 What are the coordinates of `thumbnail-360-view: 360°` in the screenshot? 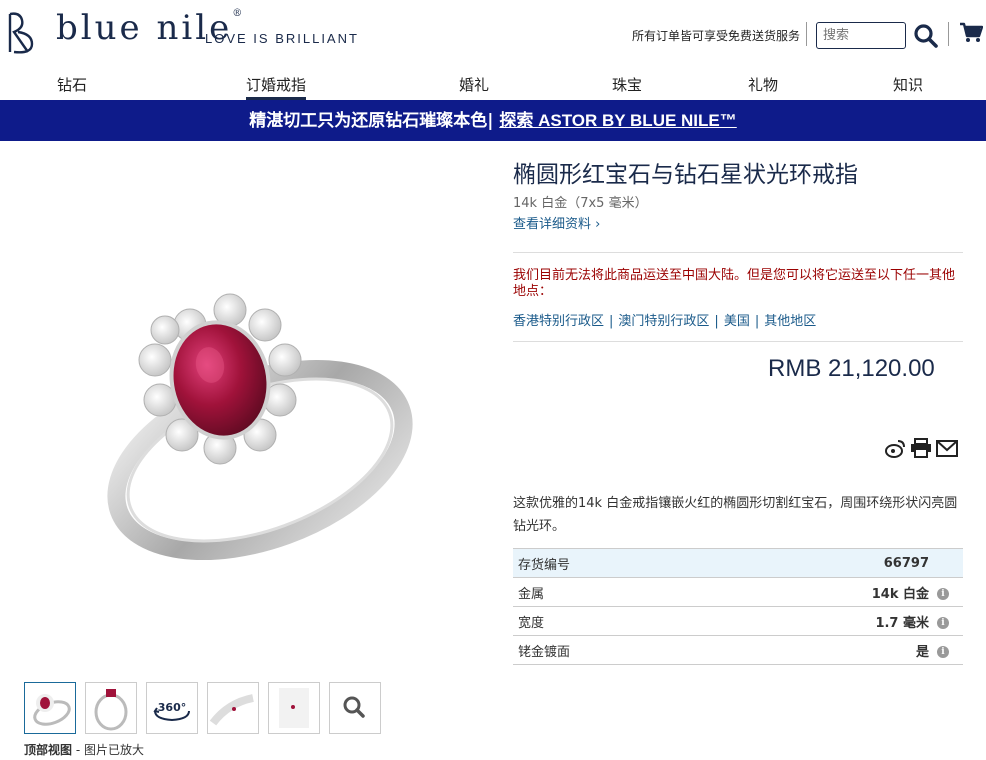 It's located at (172, 708).